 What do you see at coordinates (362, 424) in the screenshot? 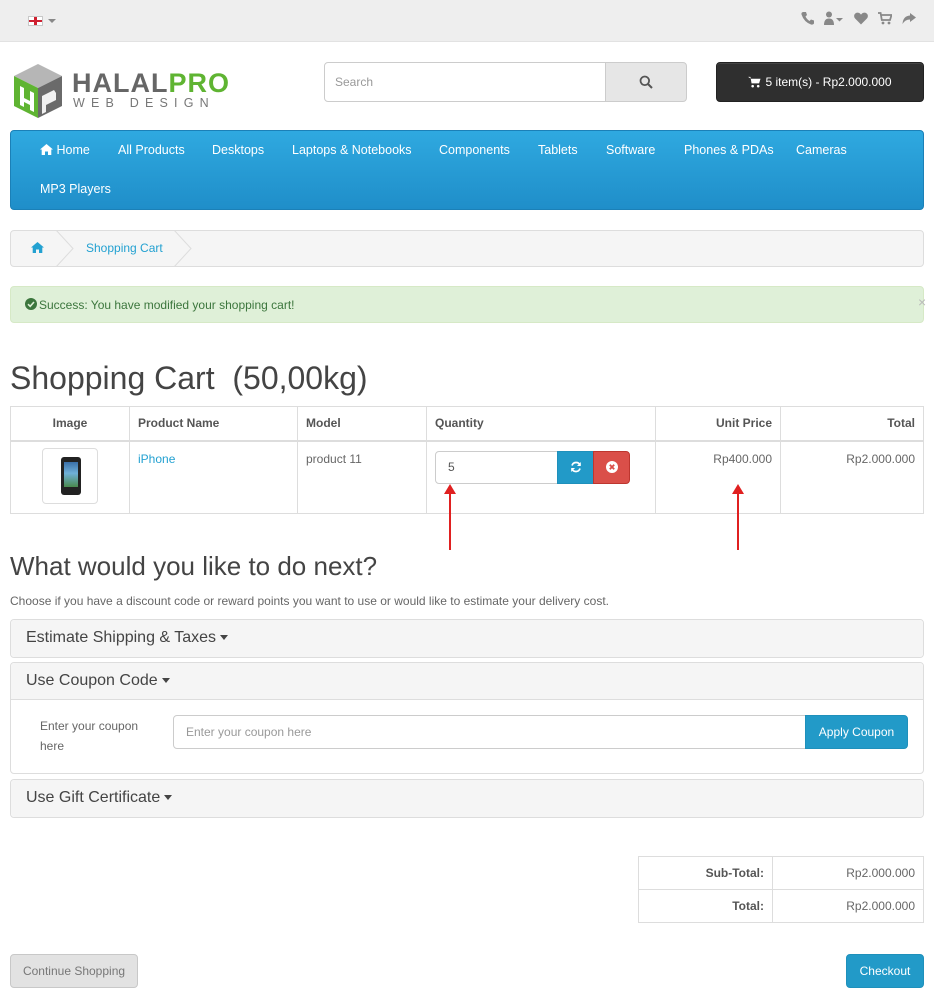
I see `column-header-model: Model` at bounding box center [362, 424].